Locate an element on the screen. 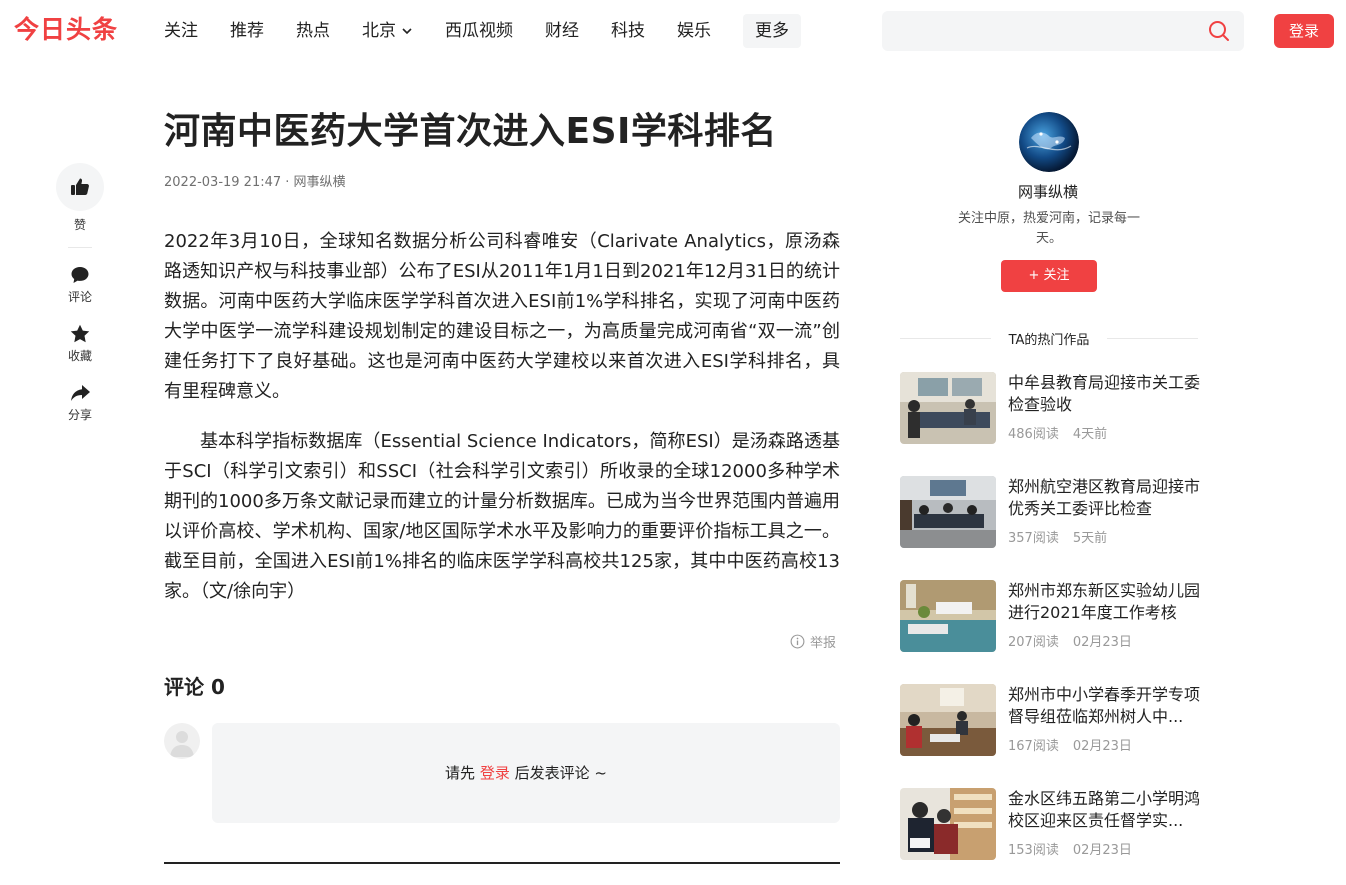  comment-button: 评论 is located at coordinates (80, 284).